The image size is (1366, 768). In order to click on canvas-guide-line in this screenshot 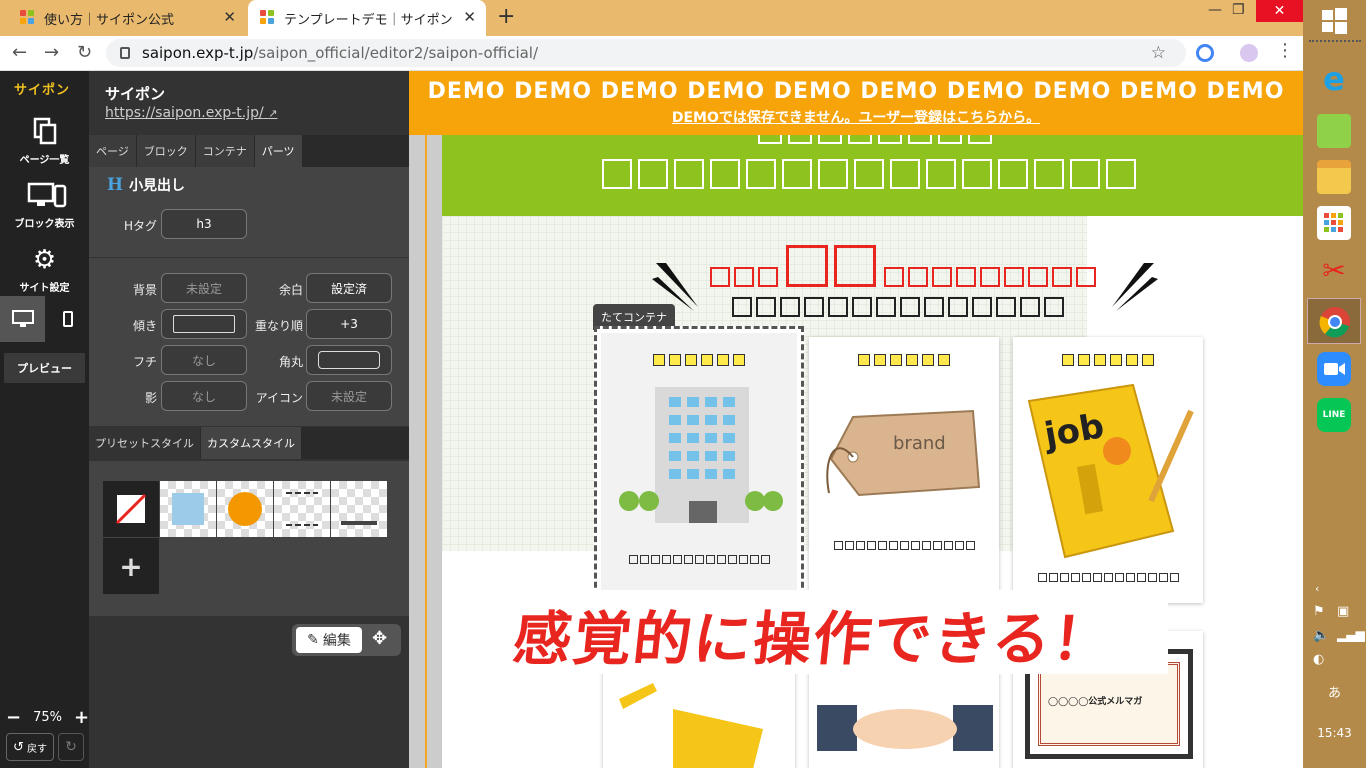, I will do `click(426, 451)`.